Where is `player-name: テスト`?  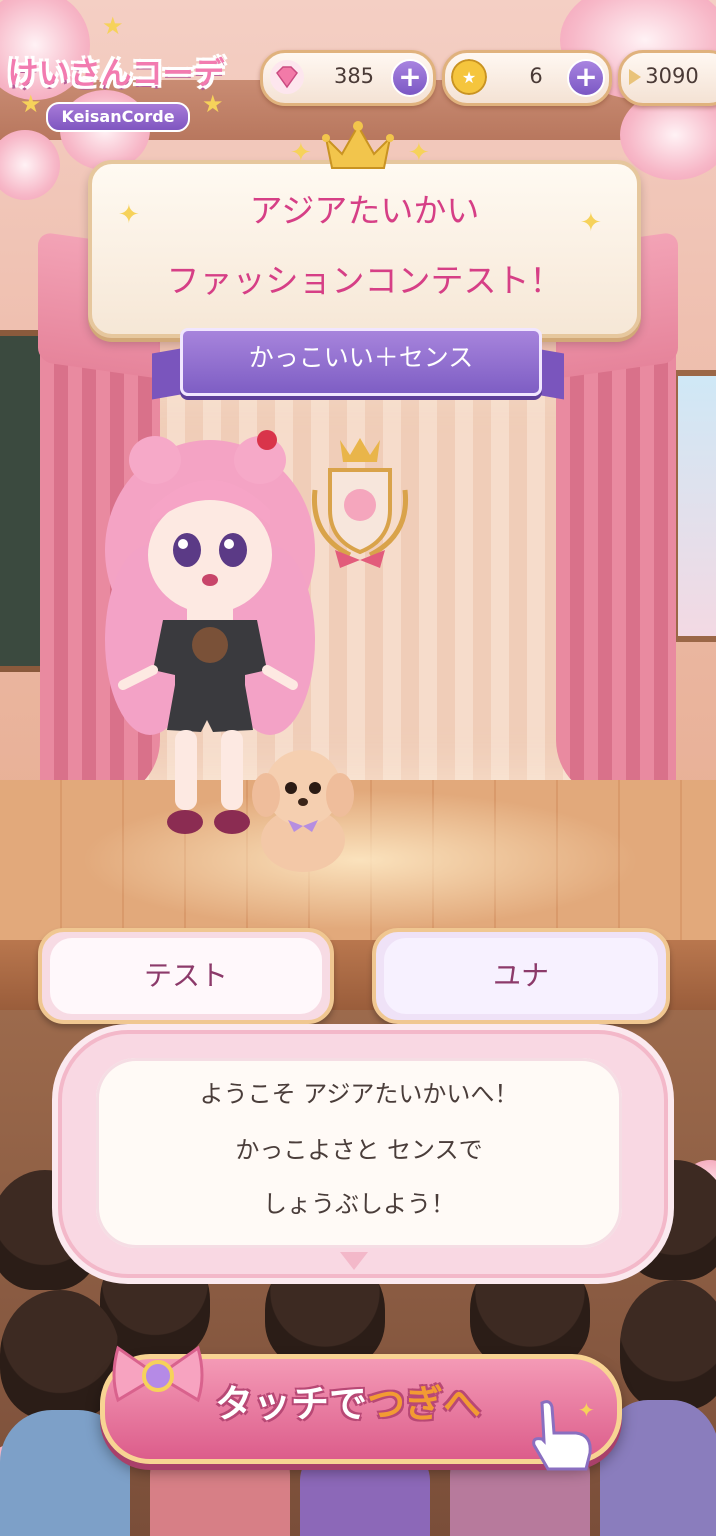
player-name: テスト is located at coordinates (185, 975).